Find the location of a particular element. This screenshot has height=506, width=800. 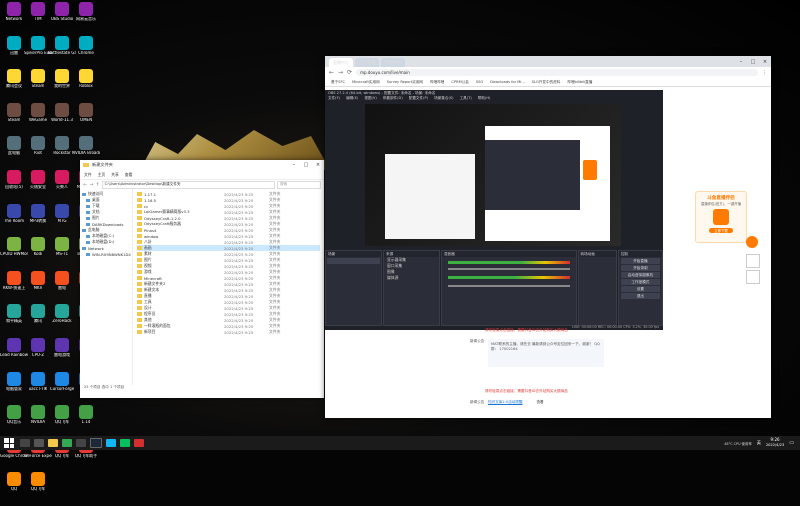

explorer-search-input: 搜索 is located at coordinates (299, 184).